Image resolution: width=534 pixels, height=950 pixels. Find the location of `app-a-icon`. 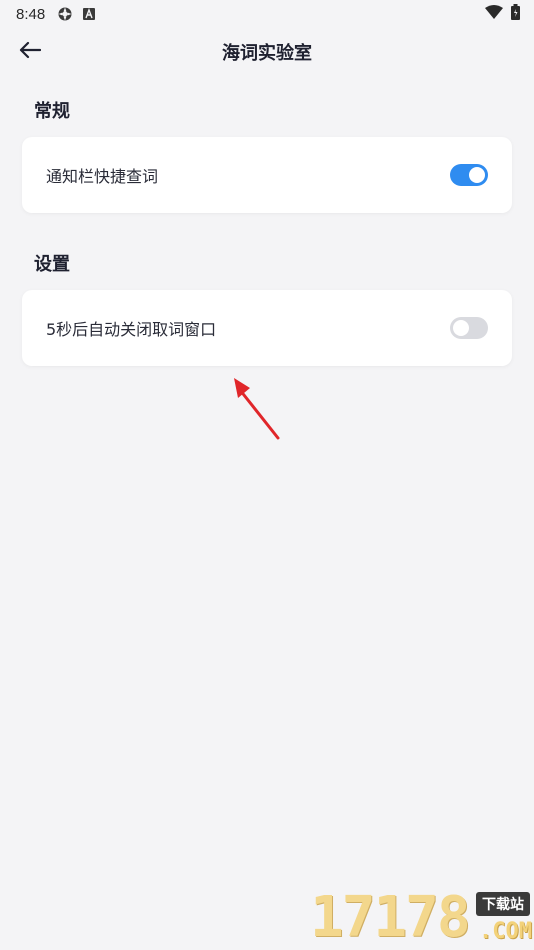

app-a-icon is located at coordinates (89, 14).